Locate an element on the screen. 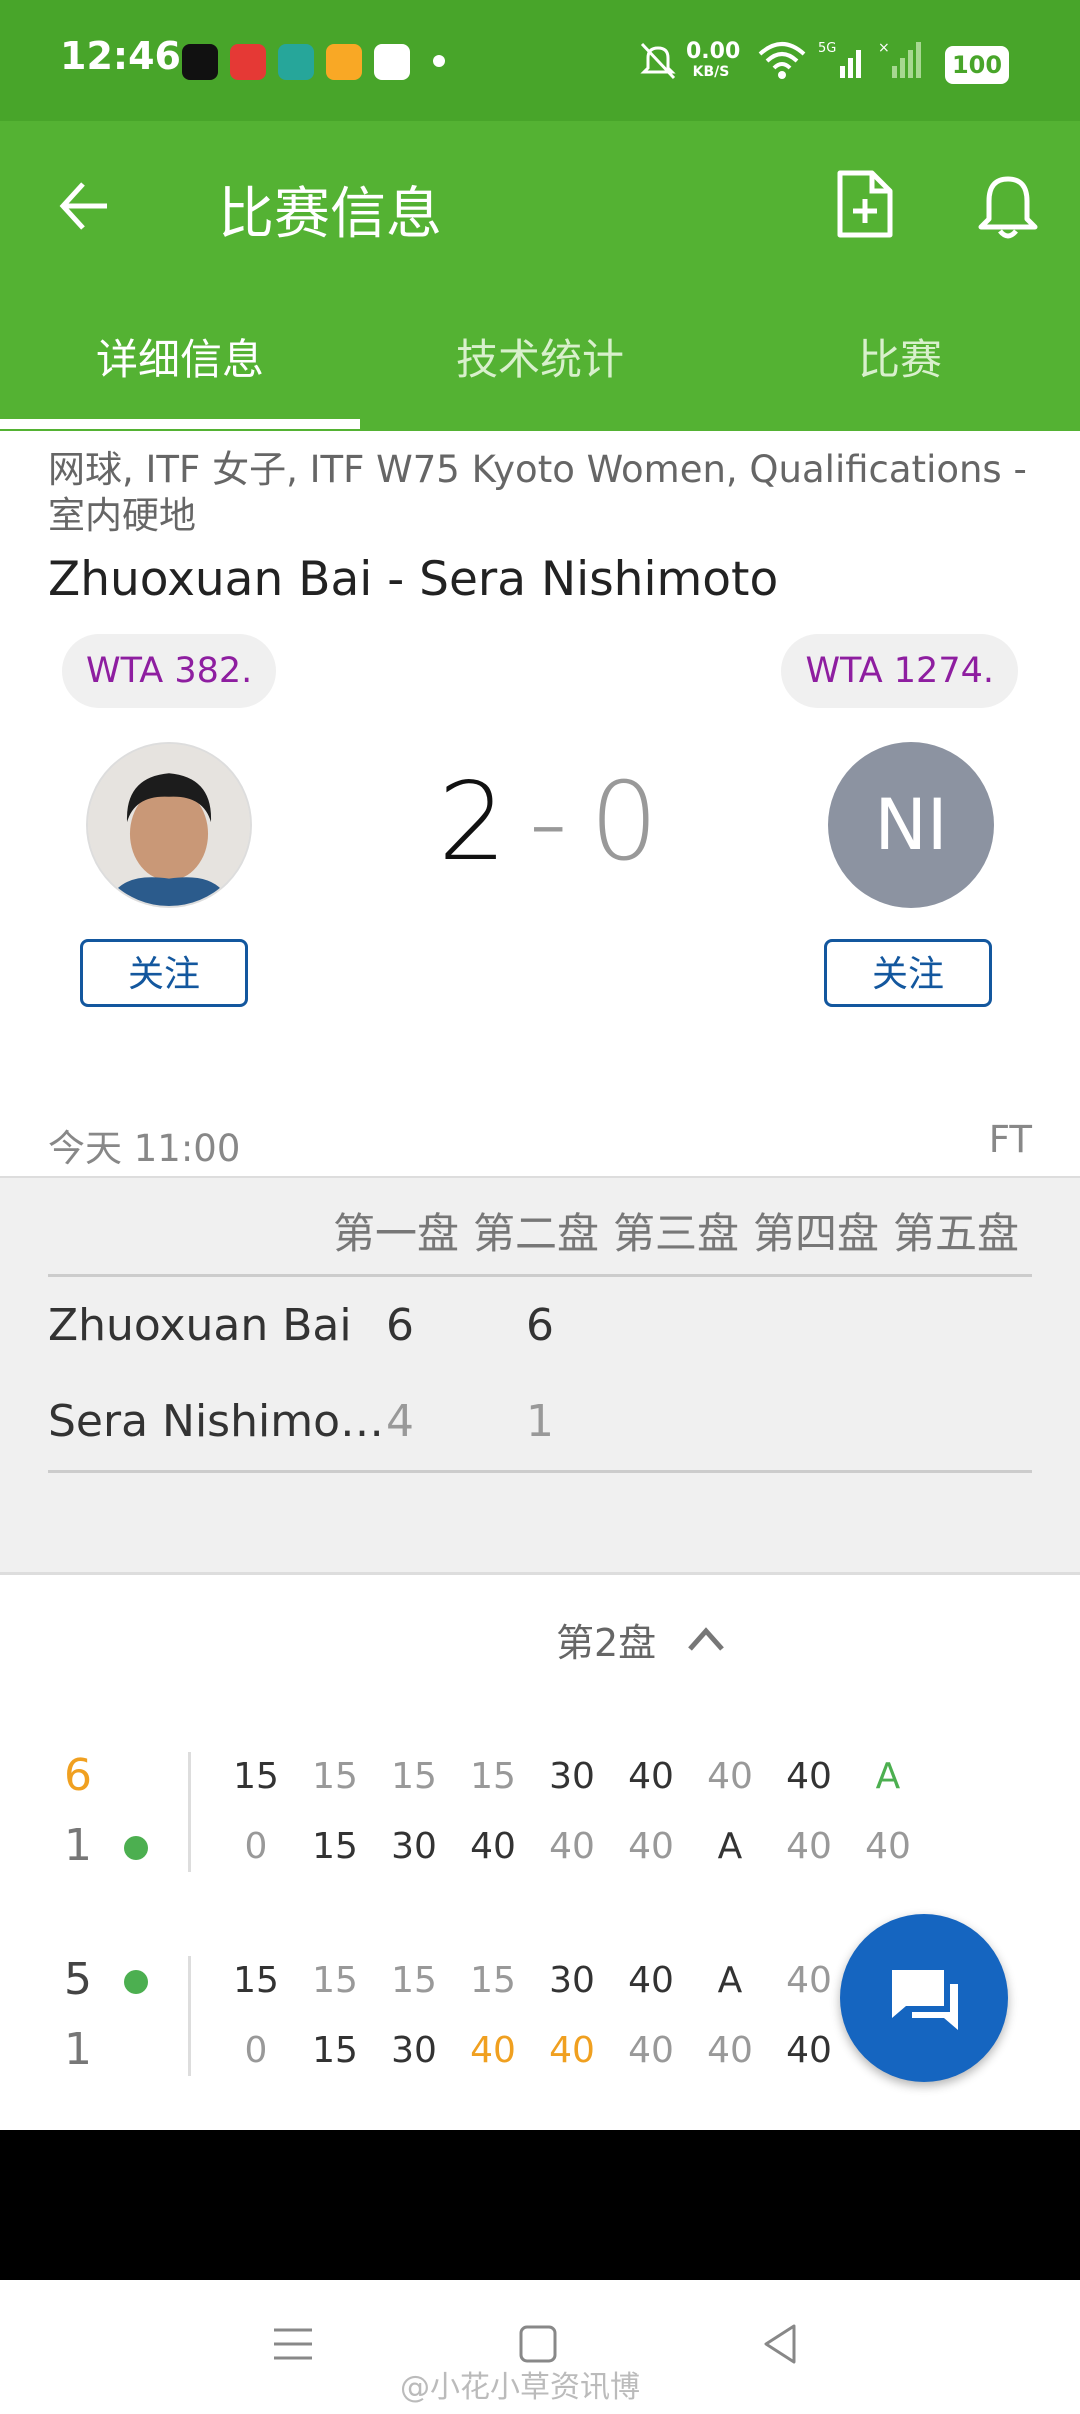 Image resolution: width=1080 pixels, height=2414 pixels. no-signal-icon: × is located at coordinates (899, 59).